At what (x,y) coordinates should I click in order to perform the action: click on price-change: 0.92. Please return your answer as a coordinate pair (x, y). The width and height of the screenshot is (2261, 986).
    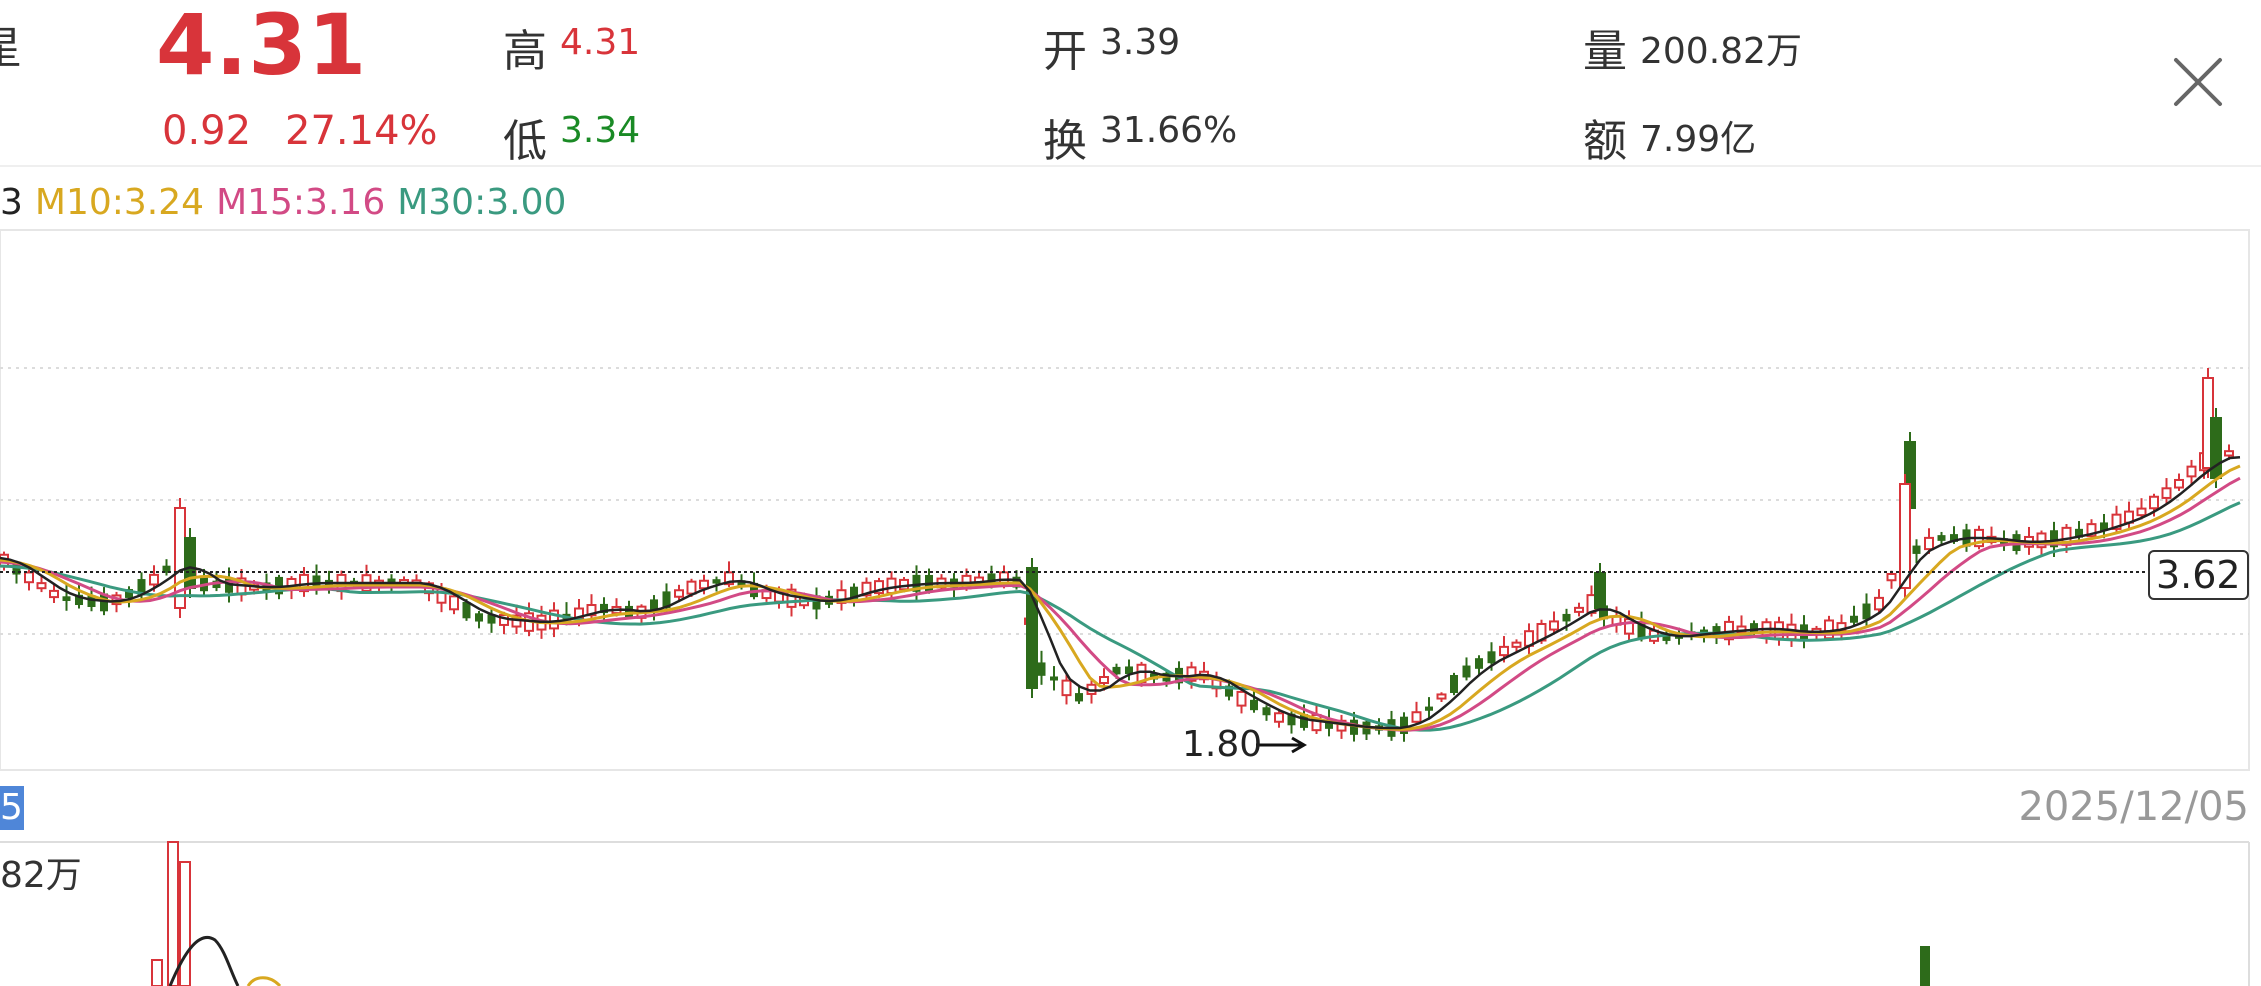
    Looking at the image, I should click on (207, 131).